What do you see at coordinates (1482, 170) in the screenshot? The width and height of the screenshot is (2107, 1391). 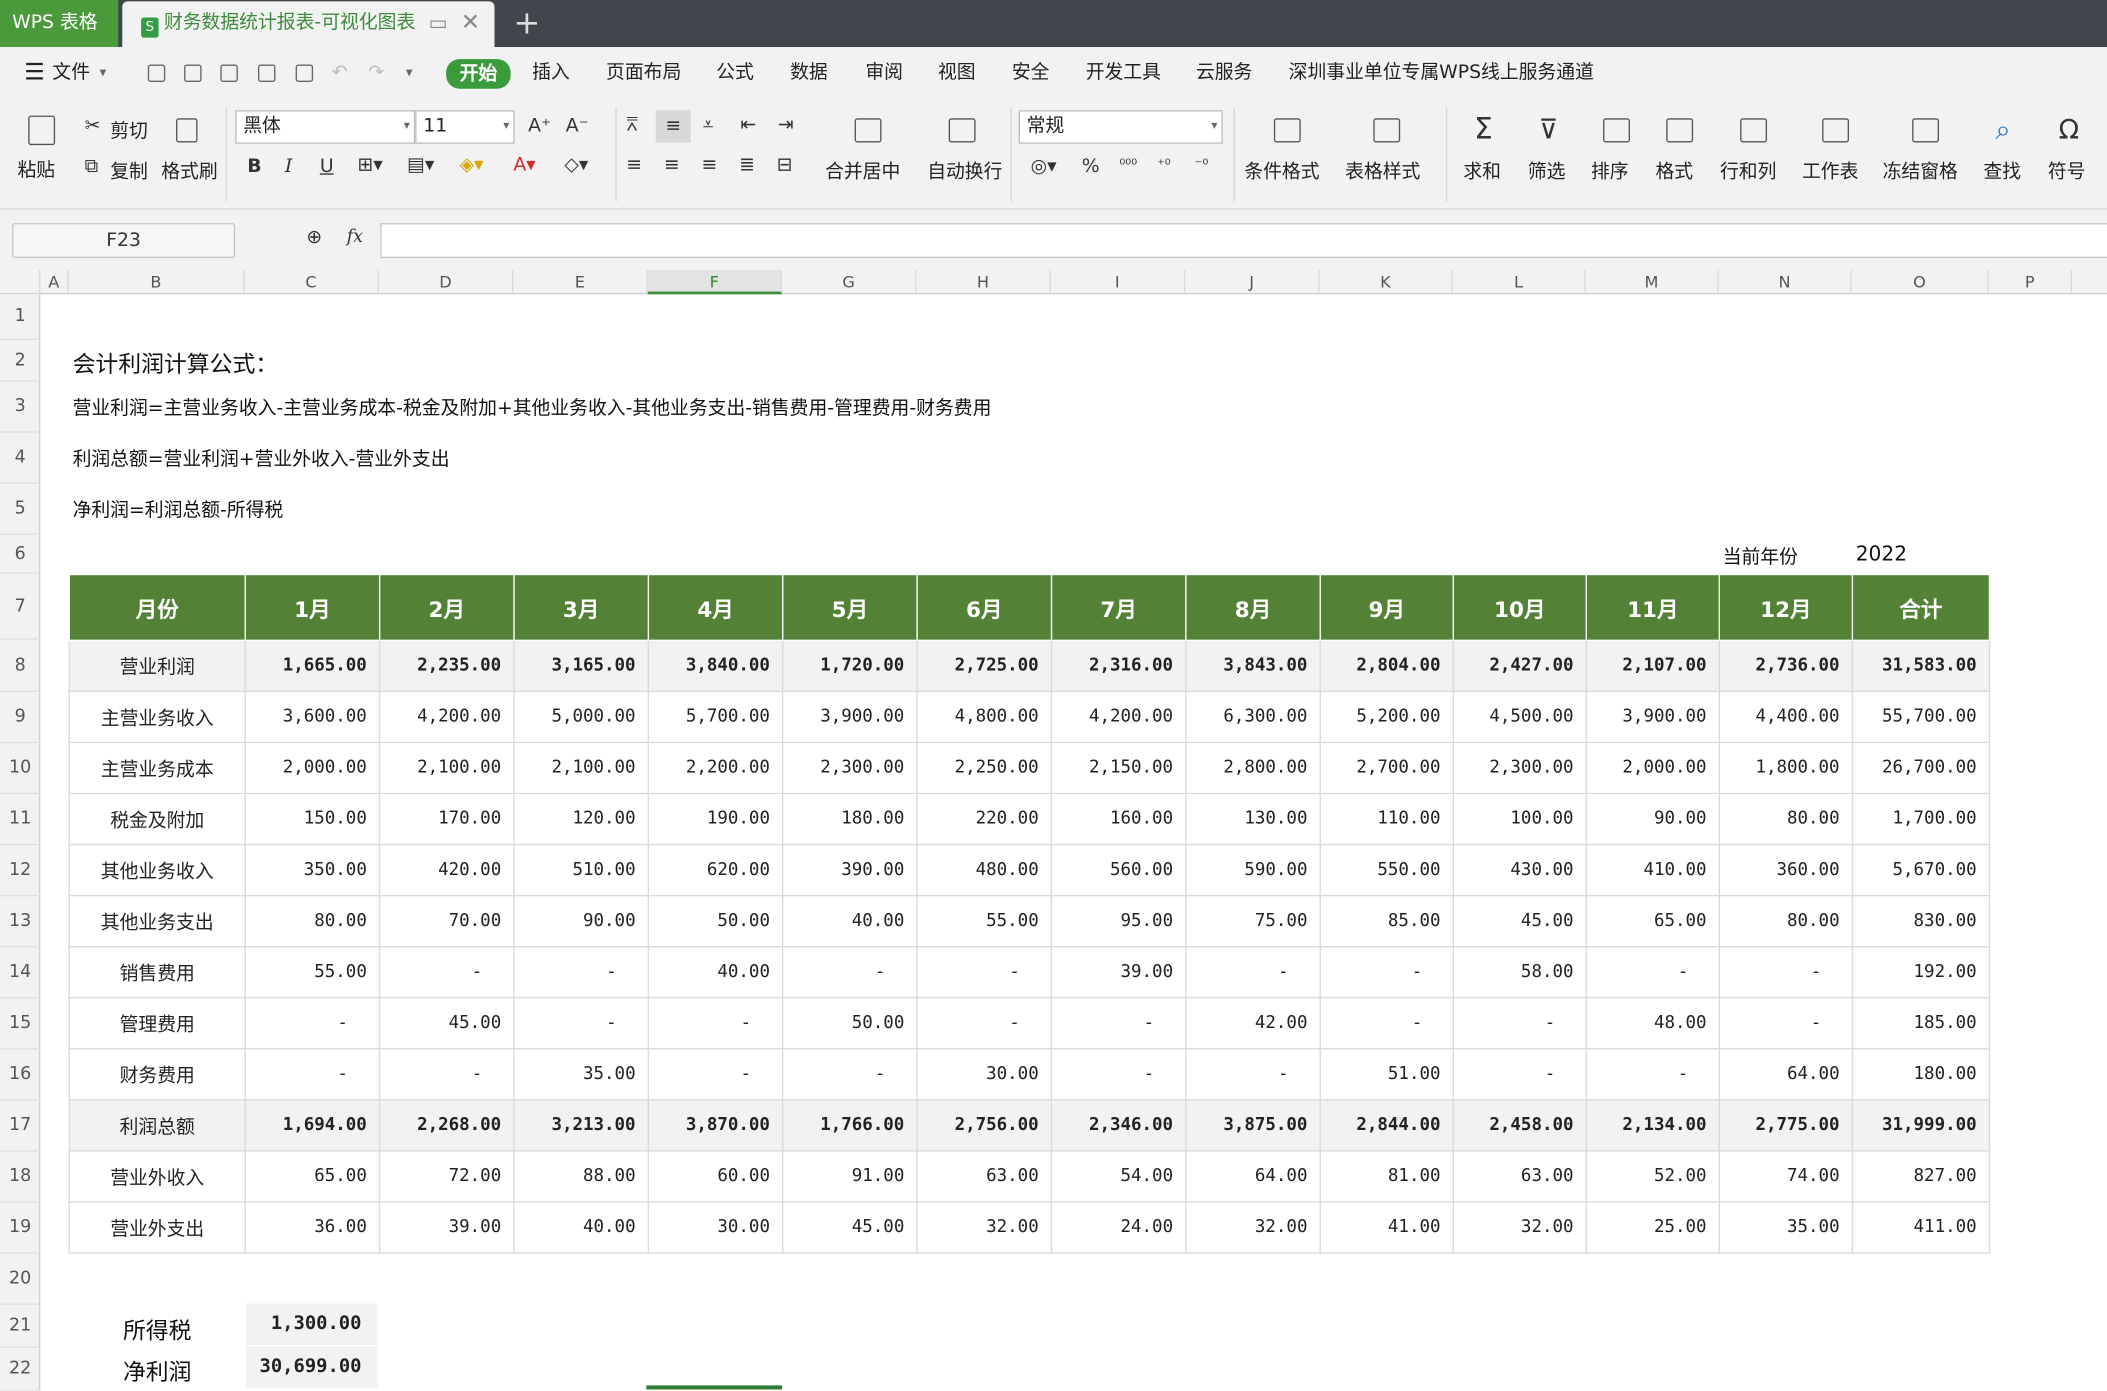 I see `sum-button: 求和` at bounding box center [1482, 170].